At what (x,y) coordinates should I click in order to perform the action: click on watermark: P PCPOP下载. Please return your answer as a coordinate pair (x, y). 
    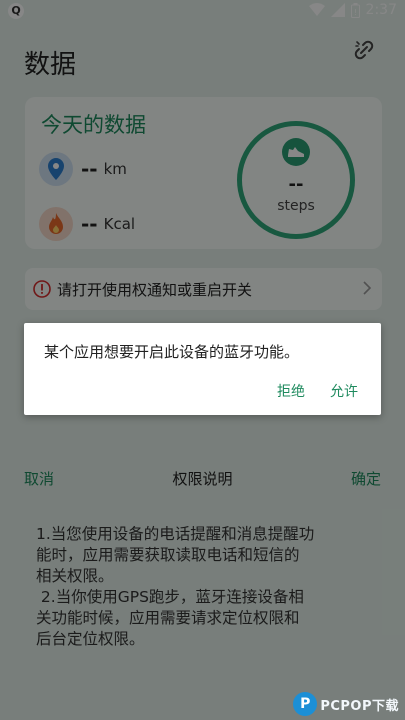
    Looking at the image, I should click on (346, 704).